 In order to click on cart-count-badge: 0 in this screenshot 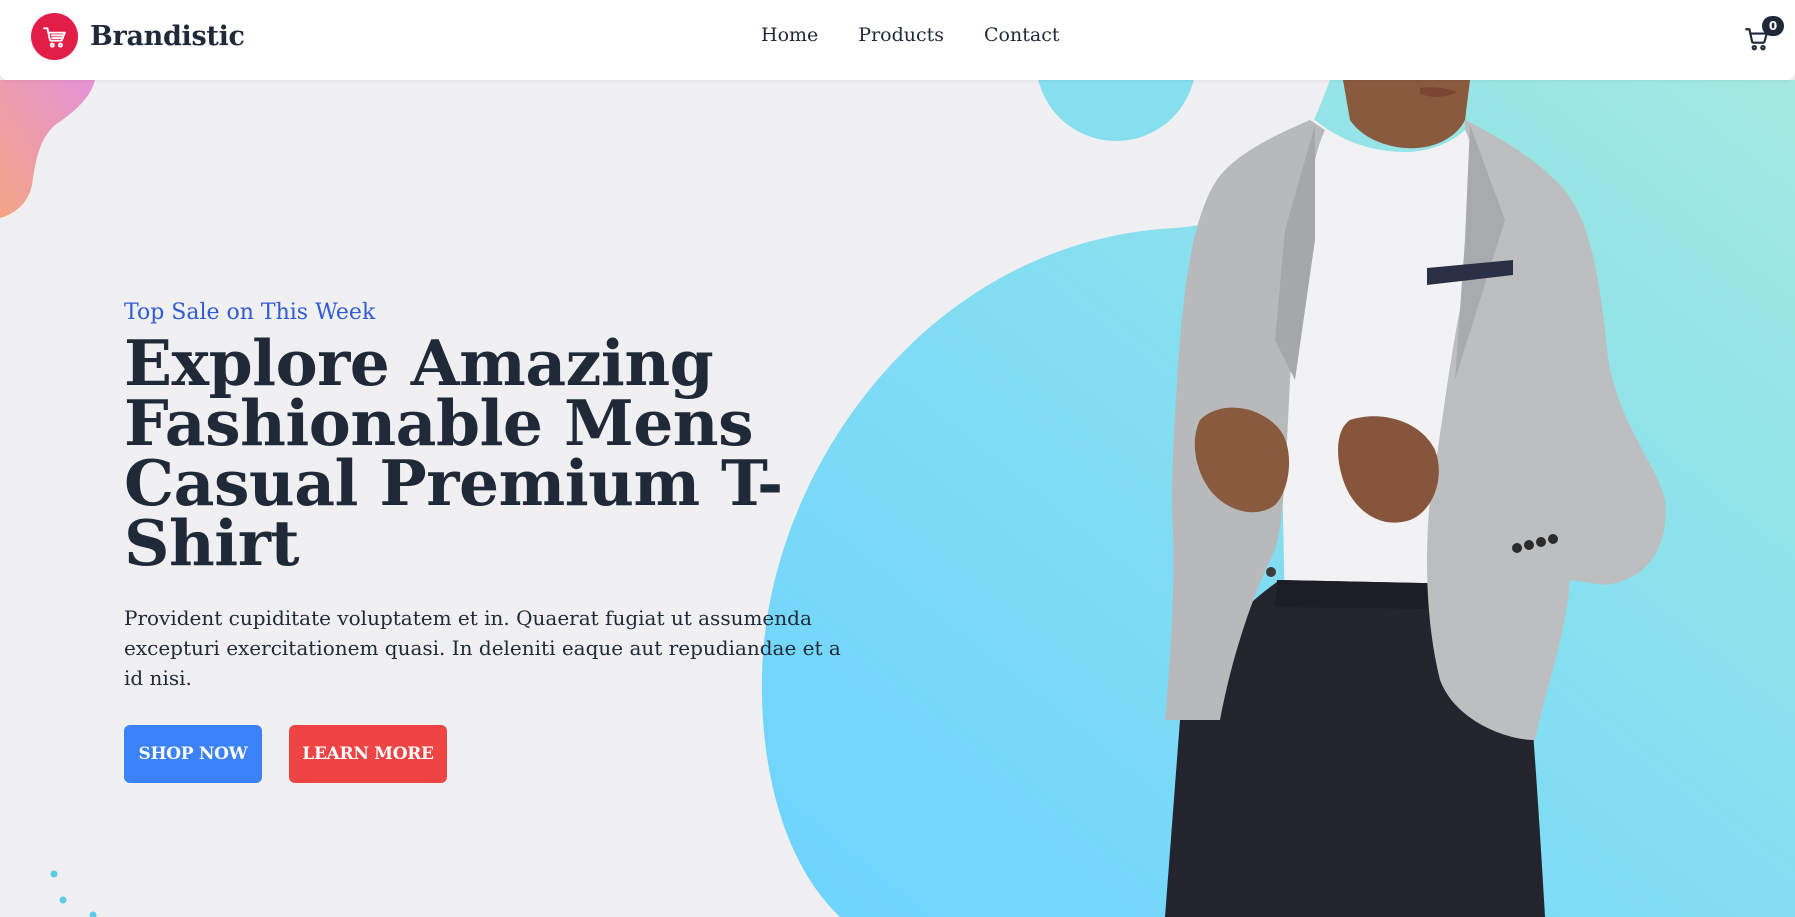, I will do `click(1773, 26)`.